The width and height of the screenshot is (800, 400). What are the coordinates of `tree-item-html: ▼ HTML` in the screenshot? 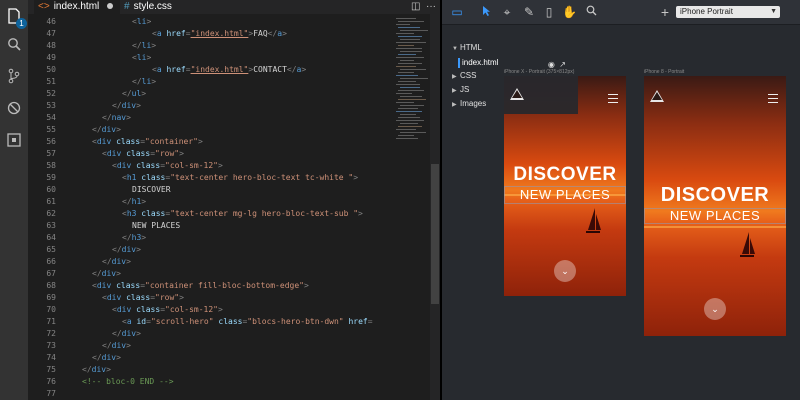 It's located at (467, 48).